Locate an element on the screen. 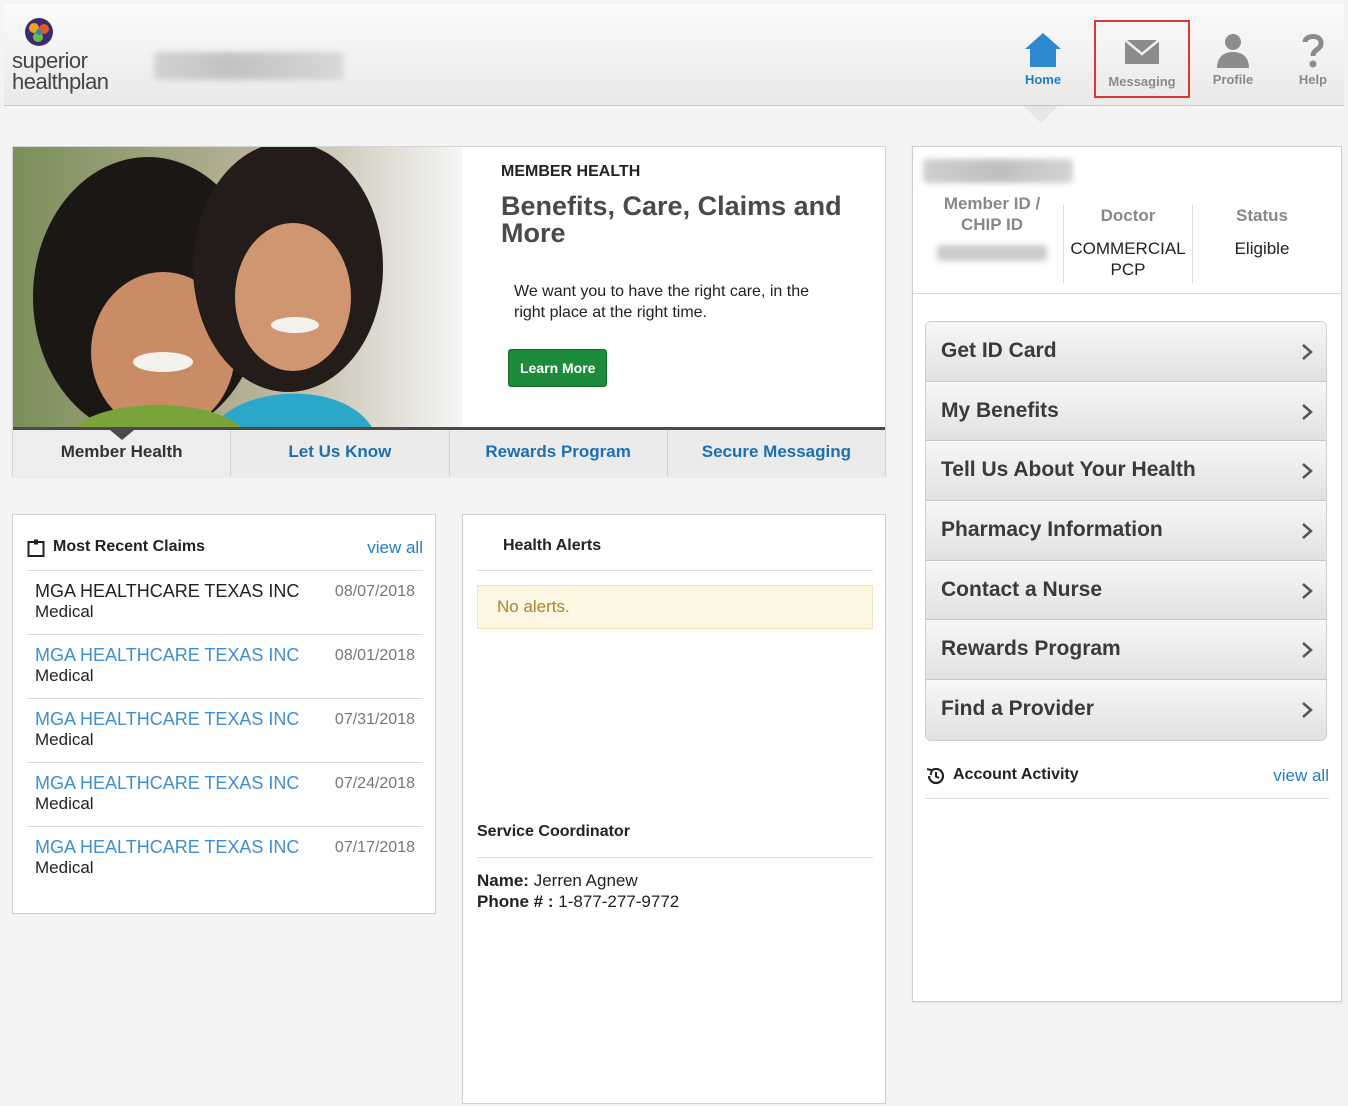 The height and width of the screenshot is (1106, 1348). recent-claims-header: Most Recent Claims view all is located at coordinates (225, 553).